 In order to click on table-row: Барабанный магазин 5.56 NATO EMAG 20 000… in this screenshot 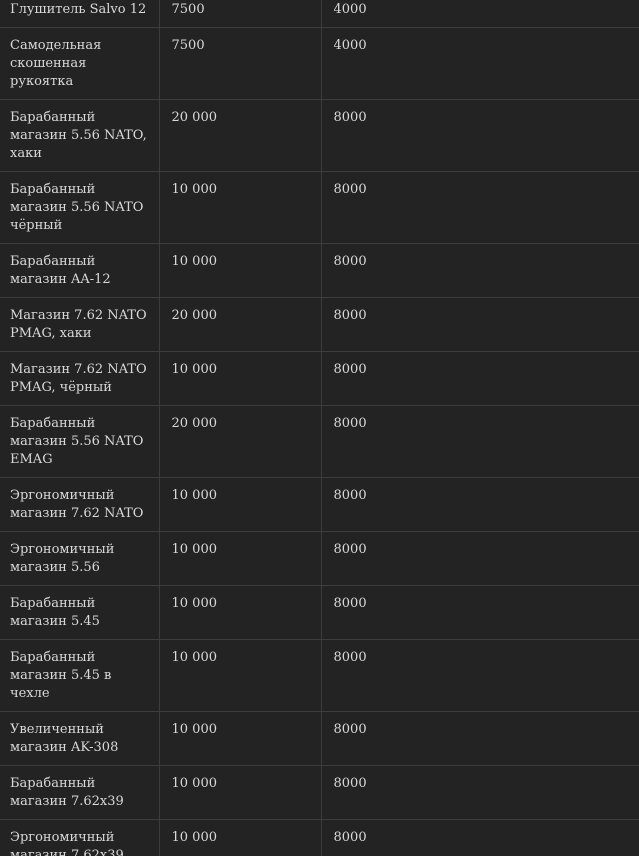, I will do `click(319, 441)`.